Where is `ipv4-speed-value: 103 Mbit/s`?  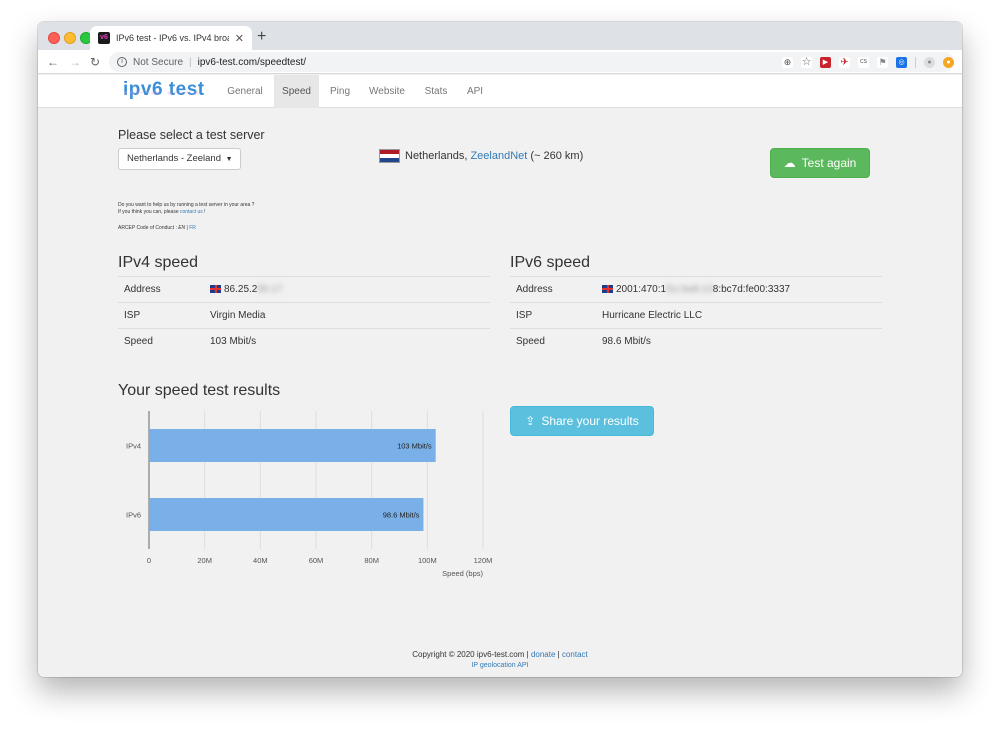 ipv4-speed-value: 103 Mbit/s is located at coordinates (233, 341).